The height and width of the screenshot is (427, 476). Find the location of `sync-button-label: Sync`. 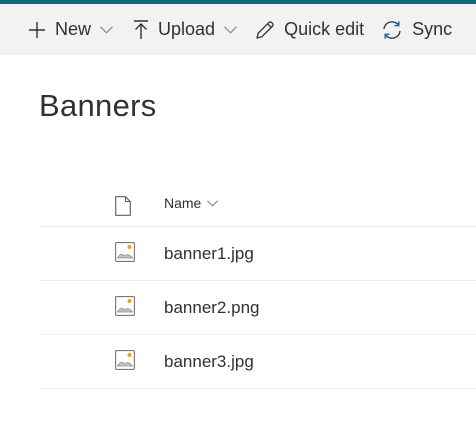

sync-button-label: Sync is located at coordinates (432, 29).